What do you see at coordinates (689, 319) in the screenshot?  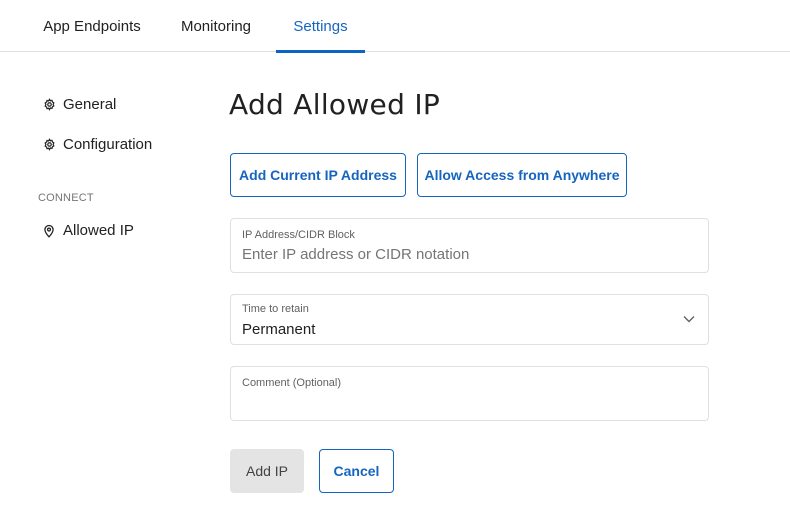 I see `chevron-down-icon` at bounding box center [689, 319].